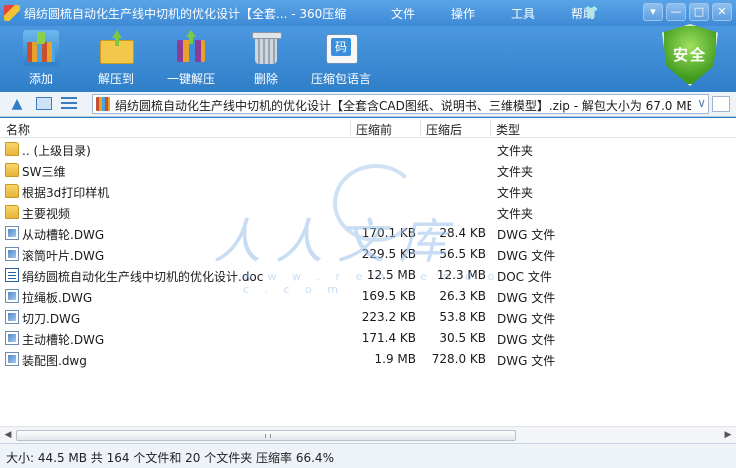  I want to click on close-button: ✕, so click(722, 12).